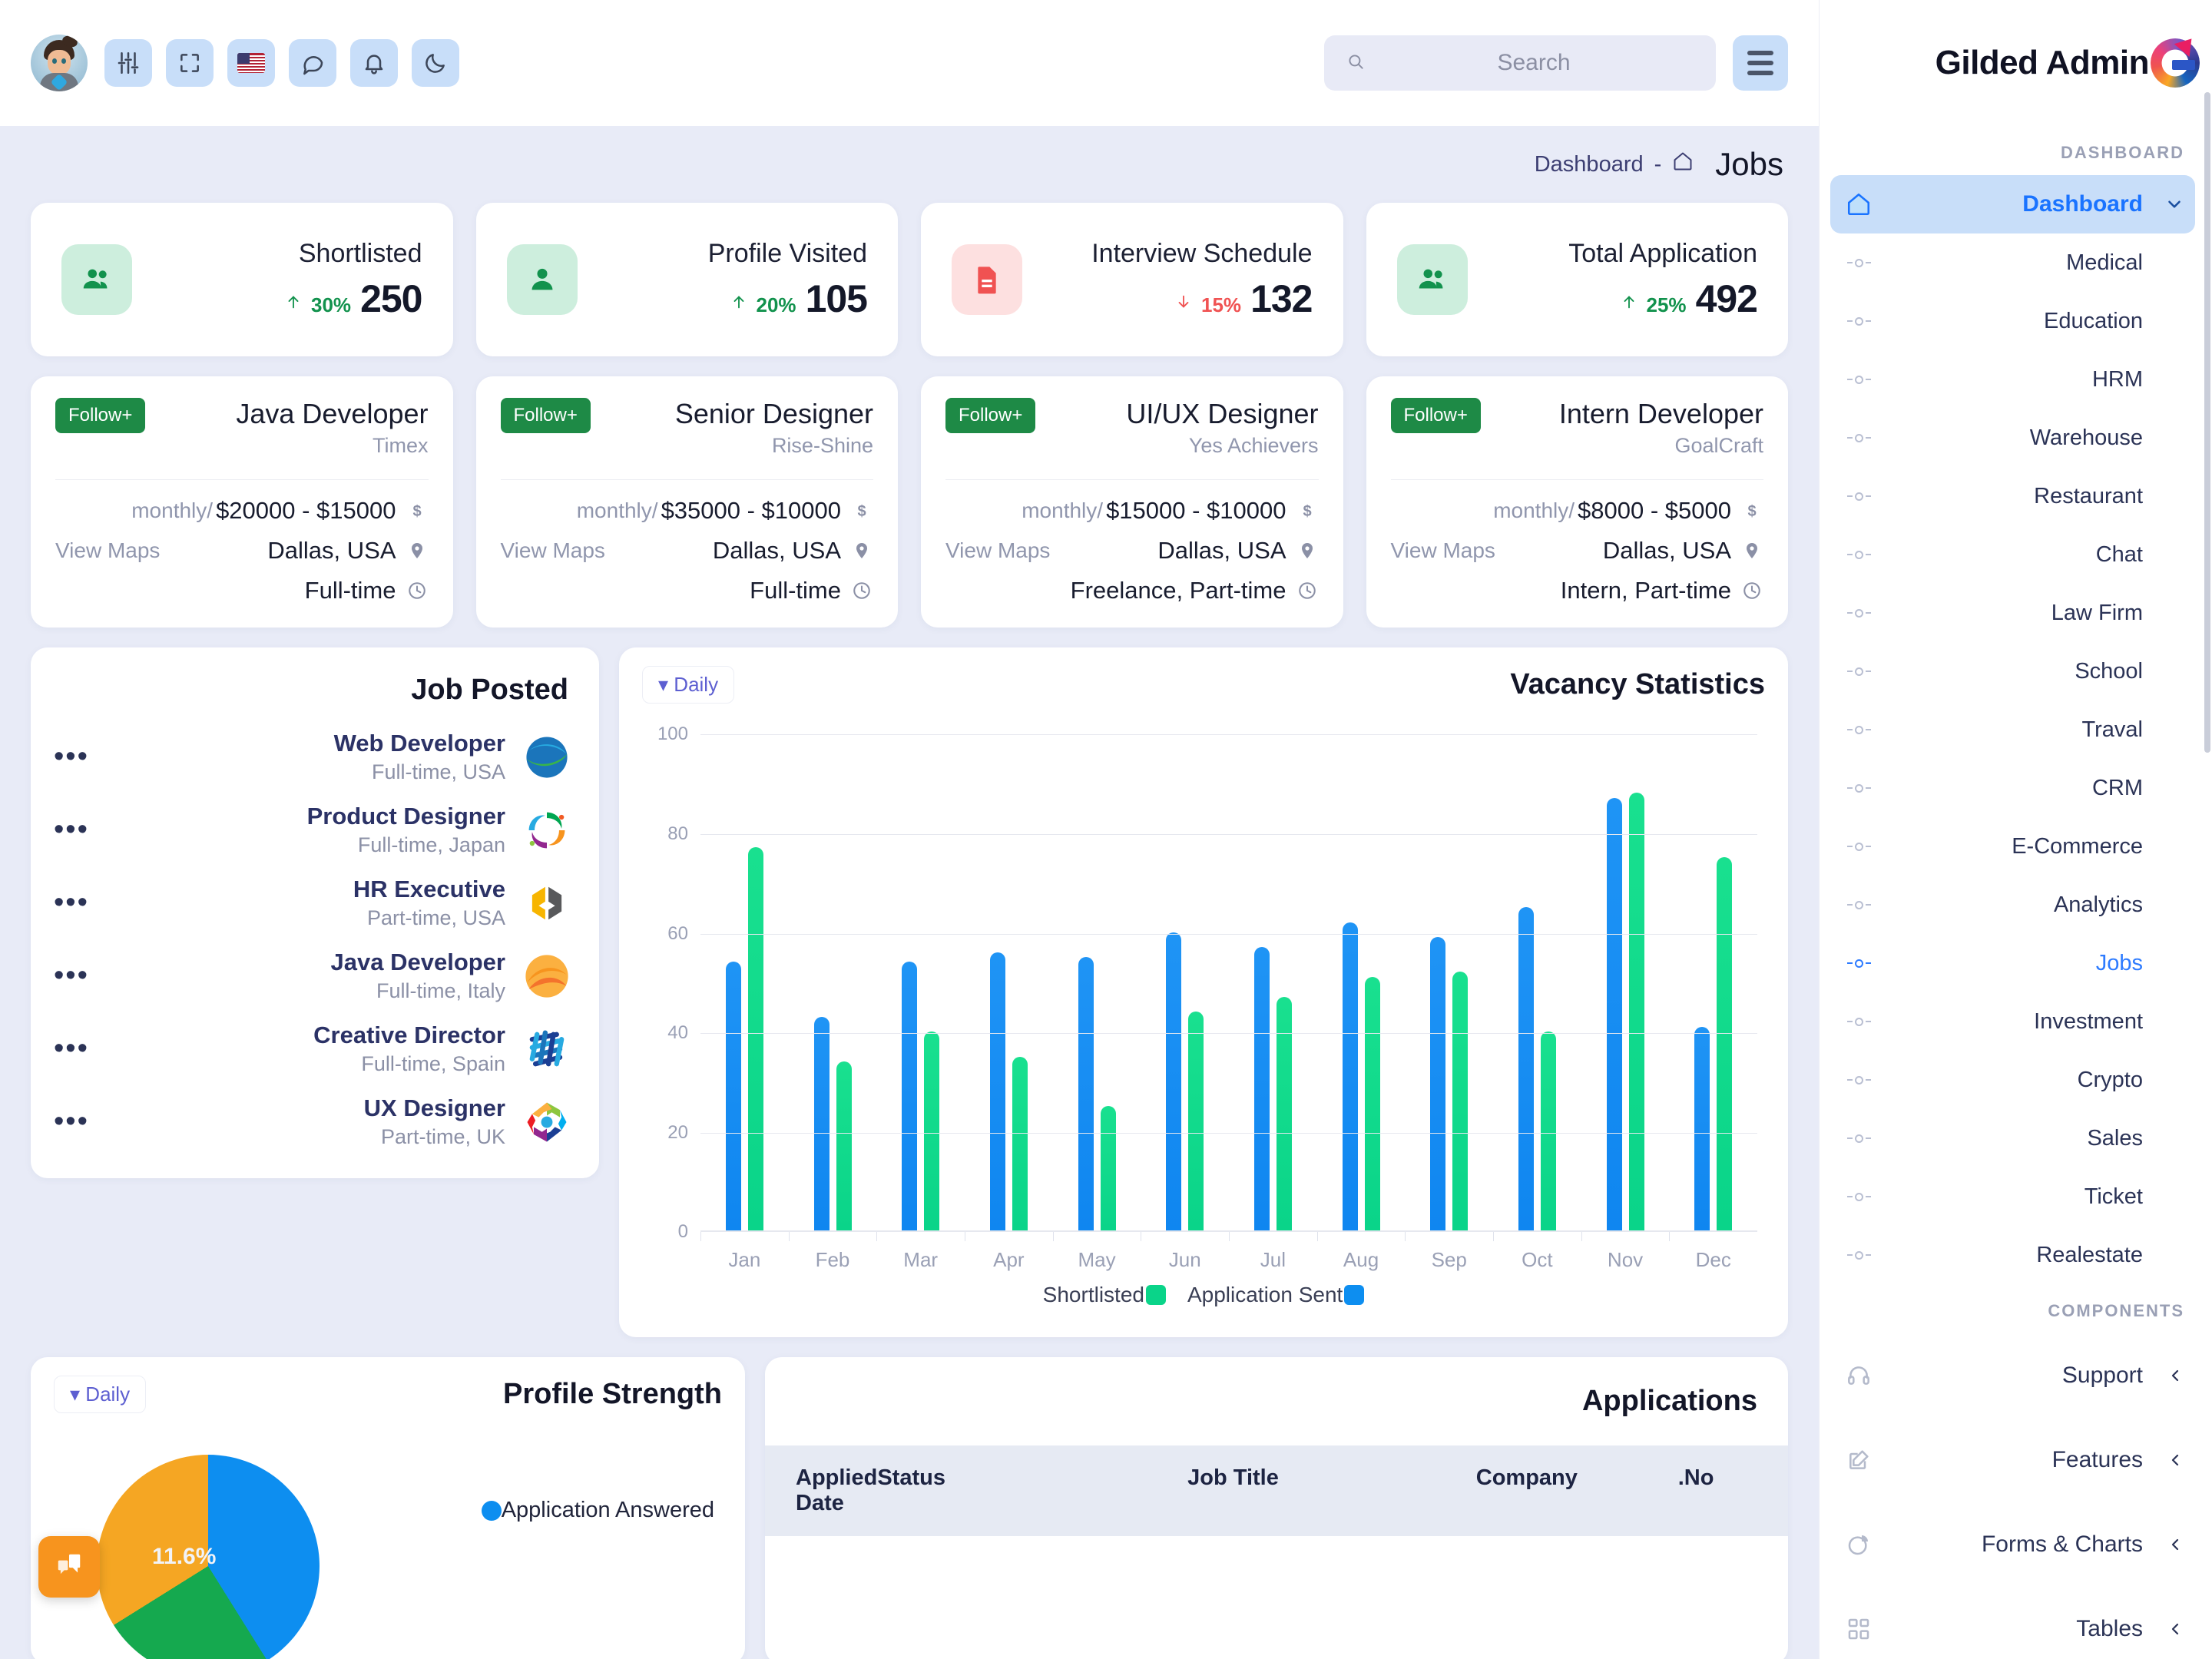  What do you see at coordinates (190, 63) in the screenshot?
I see `fullscreen-icon-button` at bounding box center [190, 63].